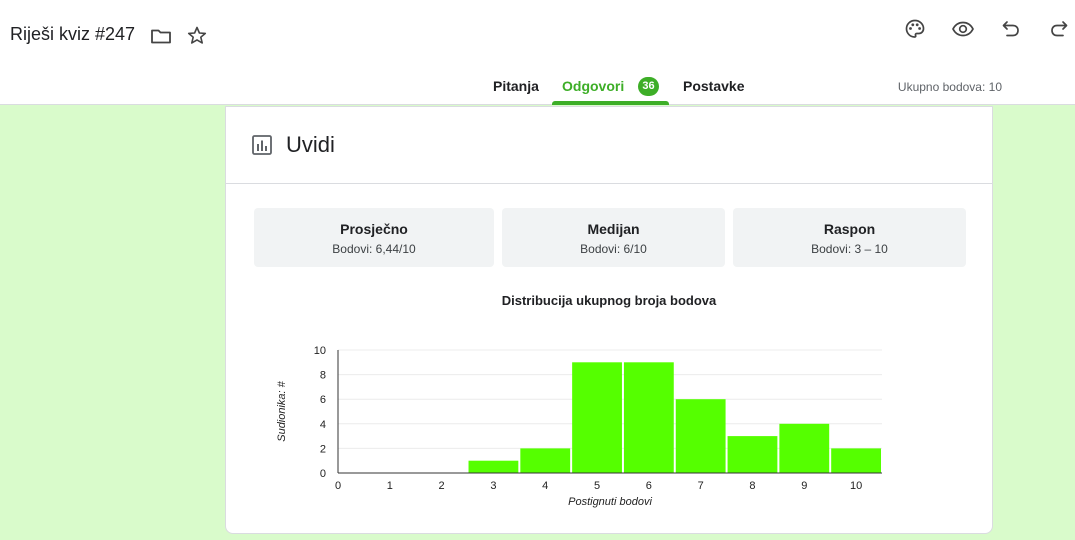  I want to click on y-axis-label: Sudionika: #, so click(282, 410).